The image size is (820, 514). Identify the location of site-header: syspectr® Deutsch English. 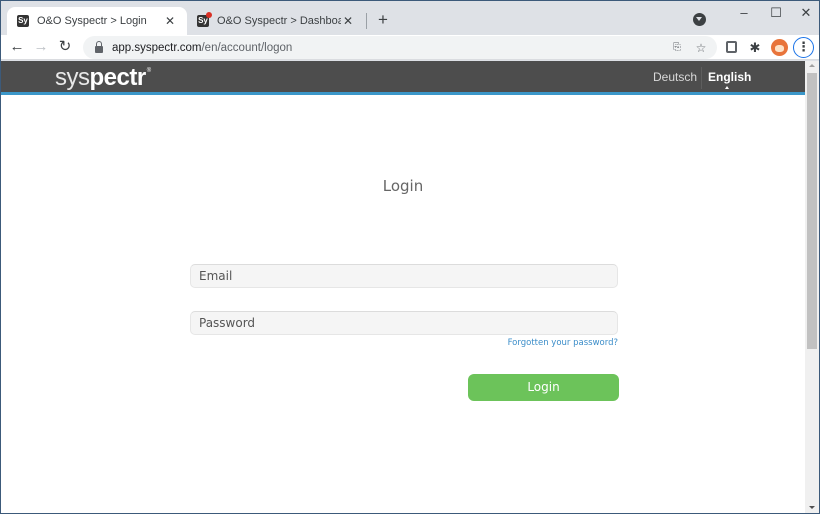
(403, 78).